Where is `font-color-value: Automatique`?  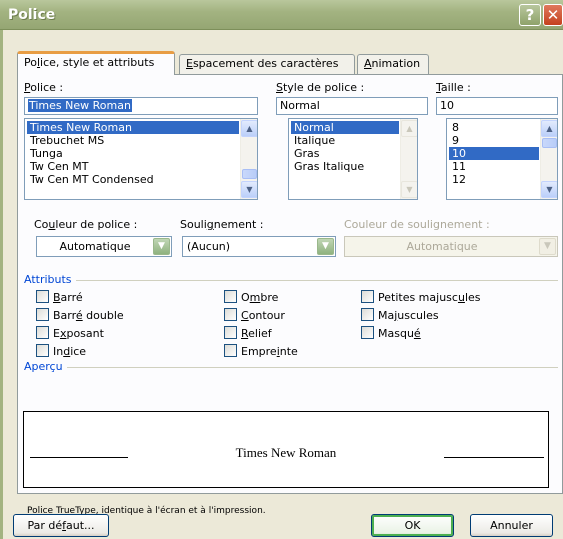 font-color-value: Automatique is located at coordinates (95, 246).